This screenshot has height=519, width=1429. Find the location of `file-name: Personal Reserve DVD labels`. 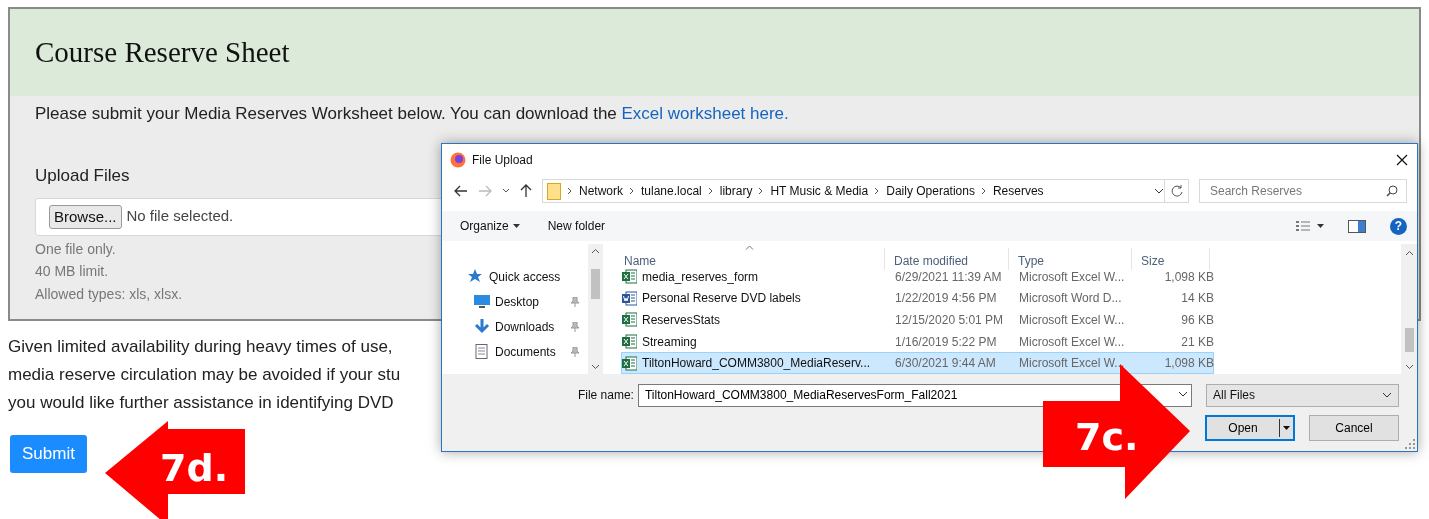

file-name: Personal Reserve DVD labels is located at coordinates (721, 299).